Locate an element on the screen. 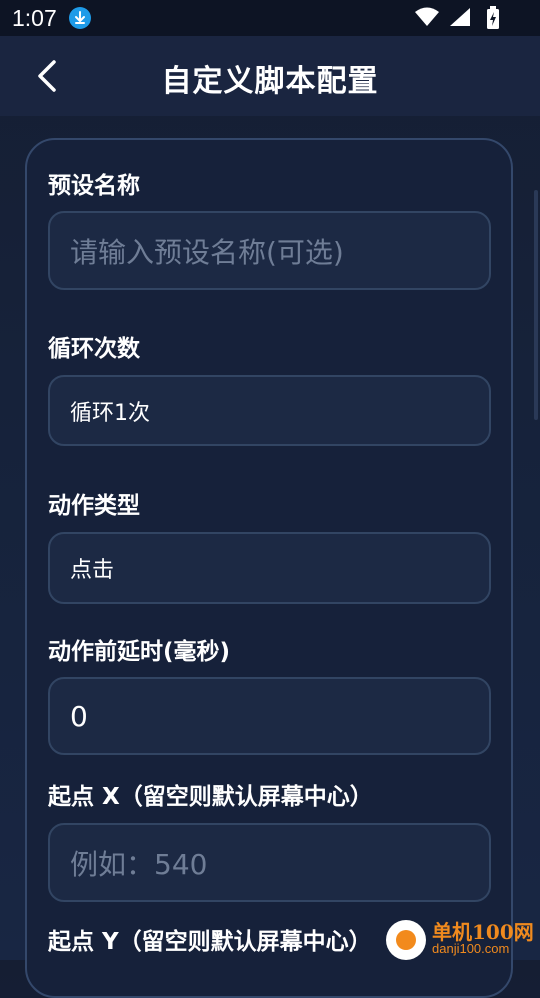 This screenshot has width=540, height=998. loop-count-value: 循环1次 is located at coordinates (110, 413).